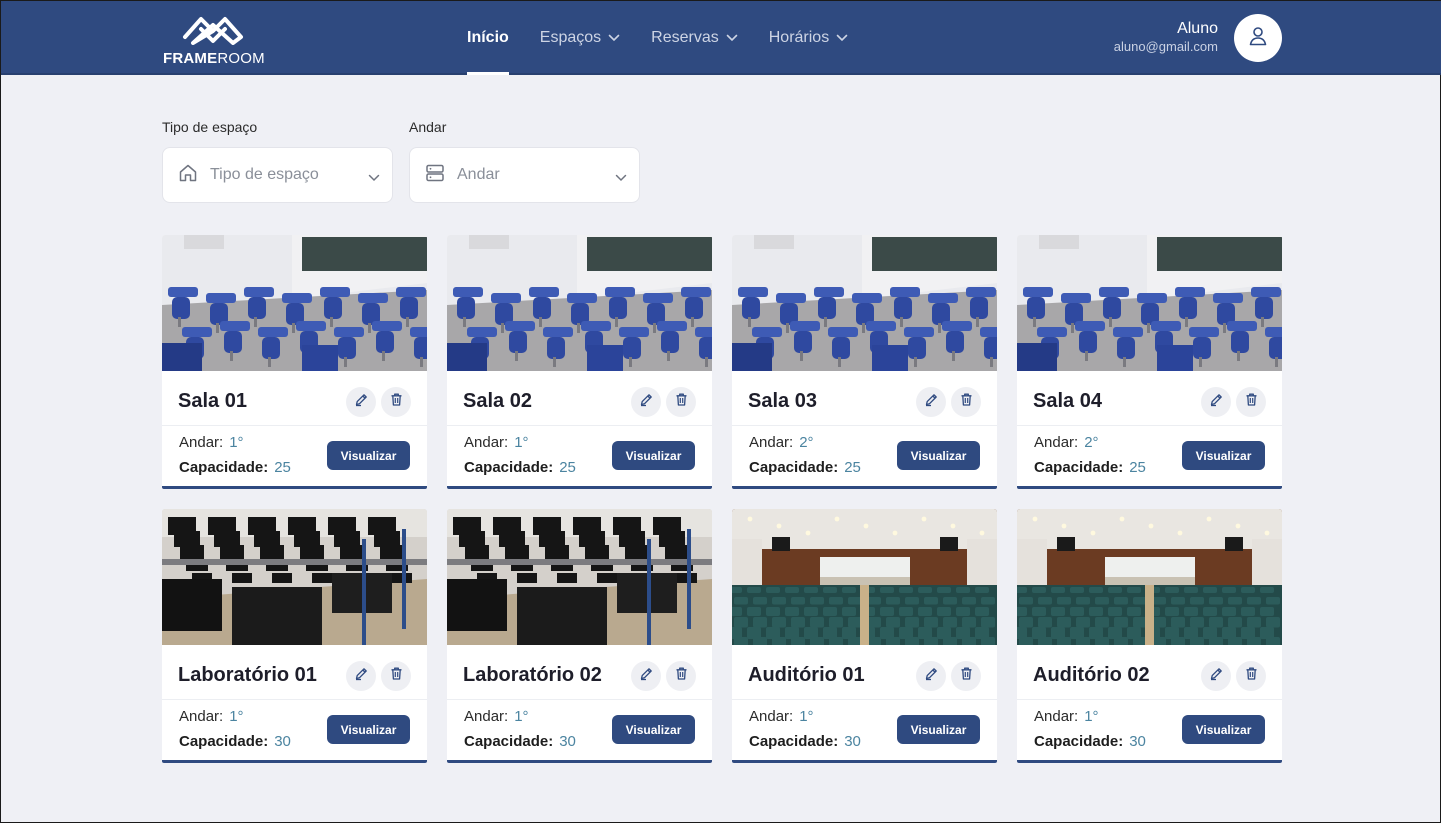 This screenshot has width=1441, height=823. Describe the element at coordinates (217, 40) in the screenshot. I see `frameroom-logo: FRAMEROOM` at that location.